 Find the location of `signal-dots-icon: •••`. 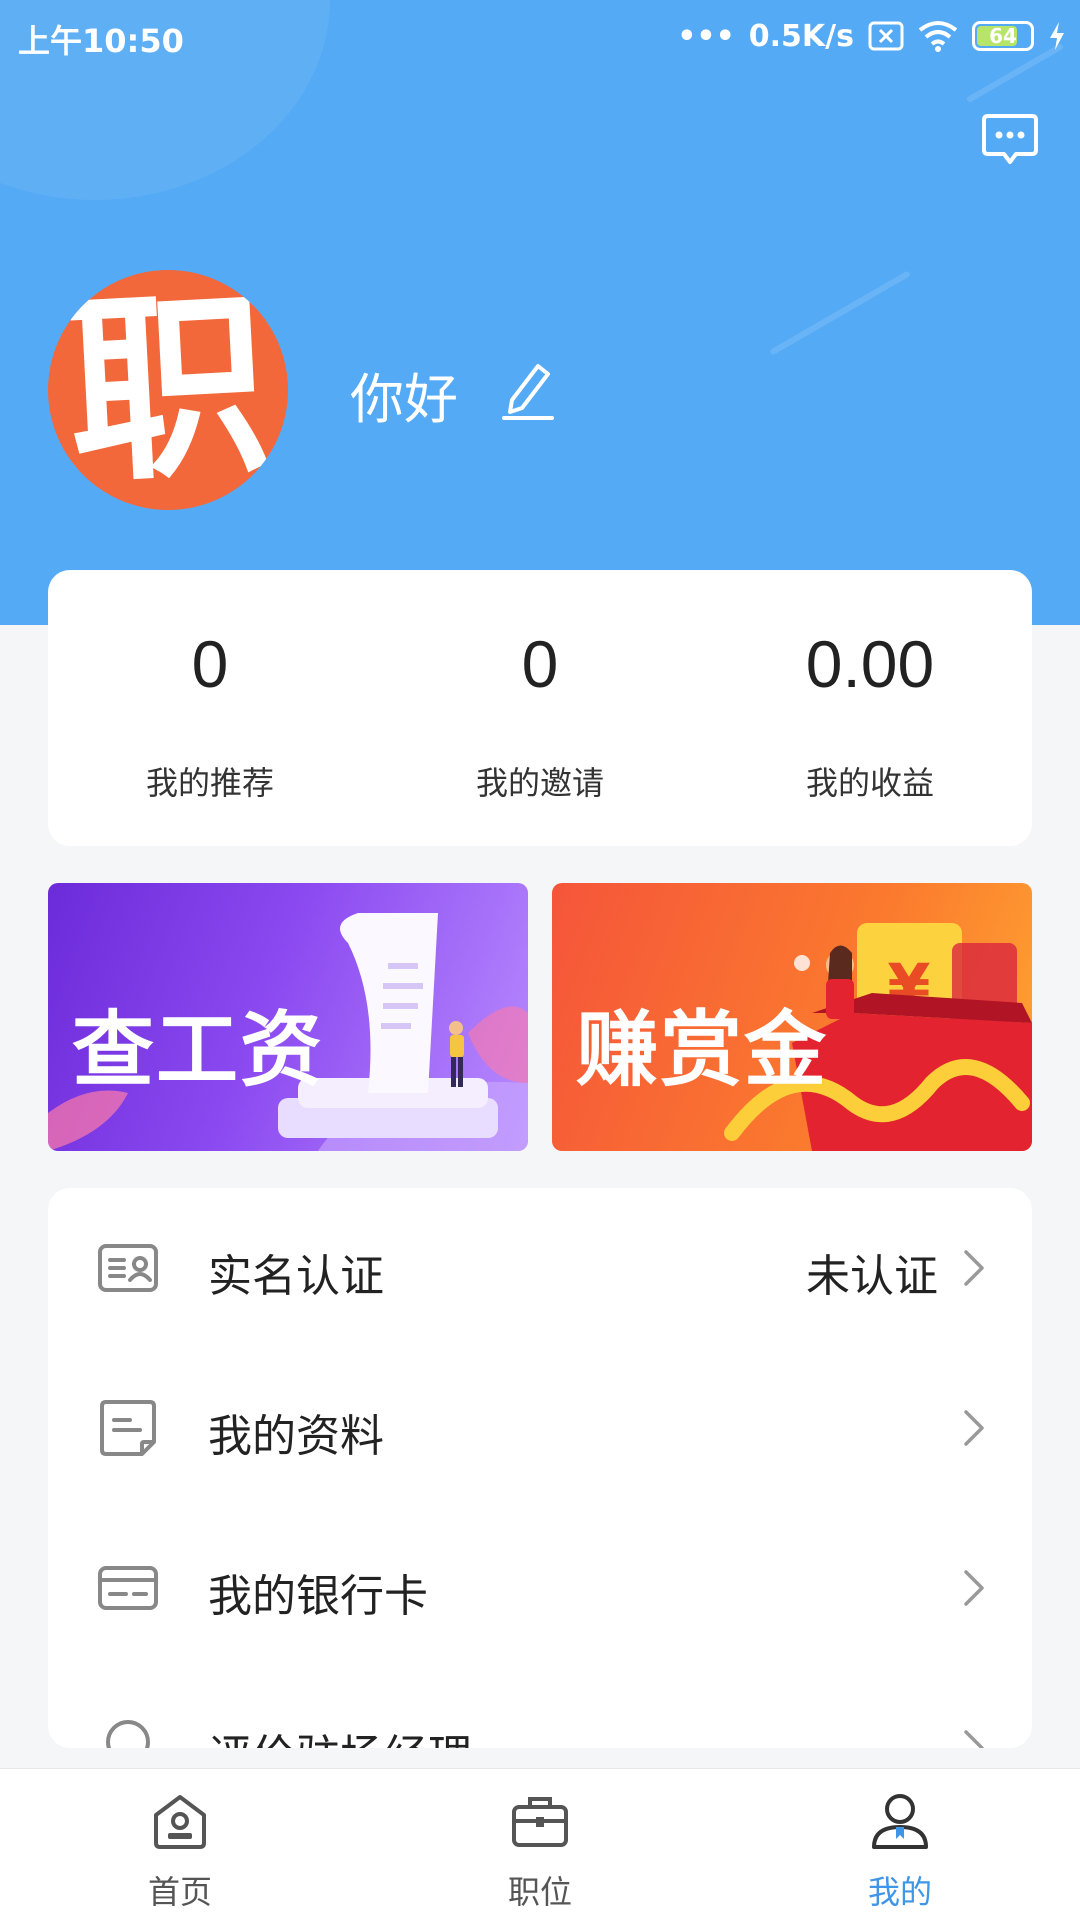

signal-dots-icon: ••• is located at coordinates (706, 36).